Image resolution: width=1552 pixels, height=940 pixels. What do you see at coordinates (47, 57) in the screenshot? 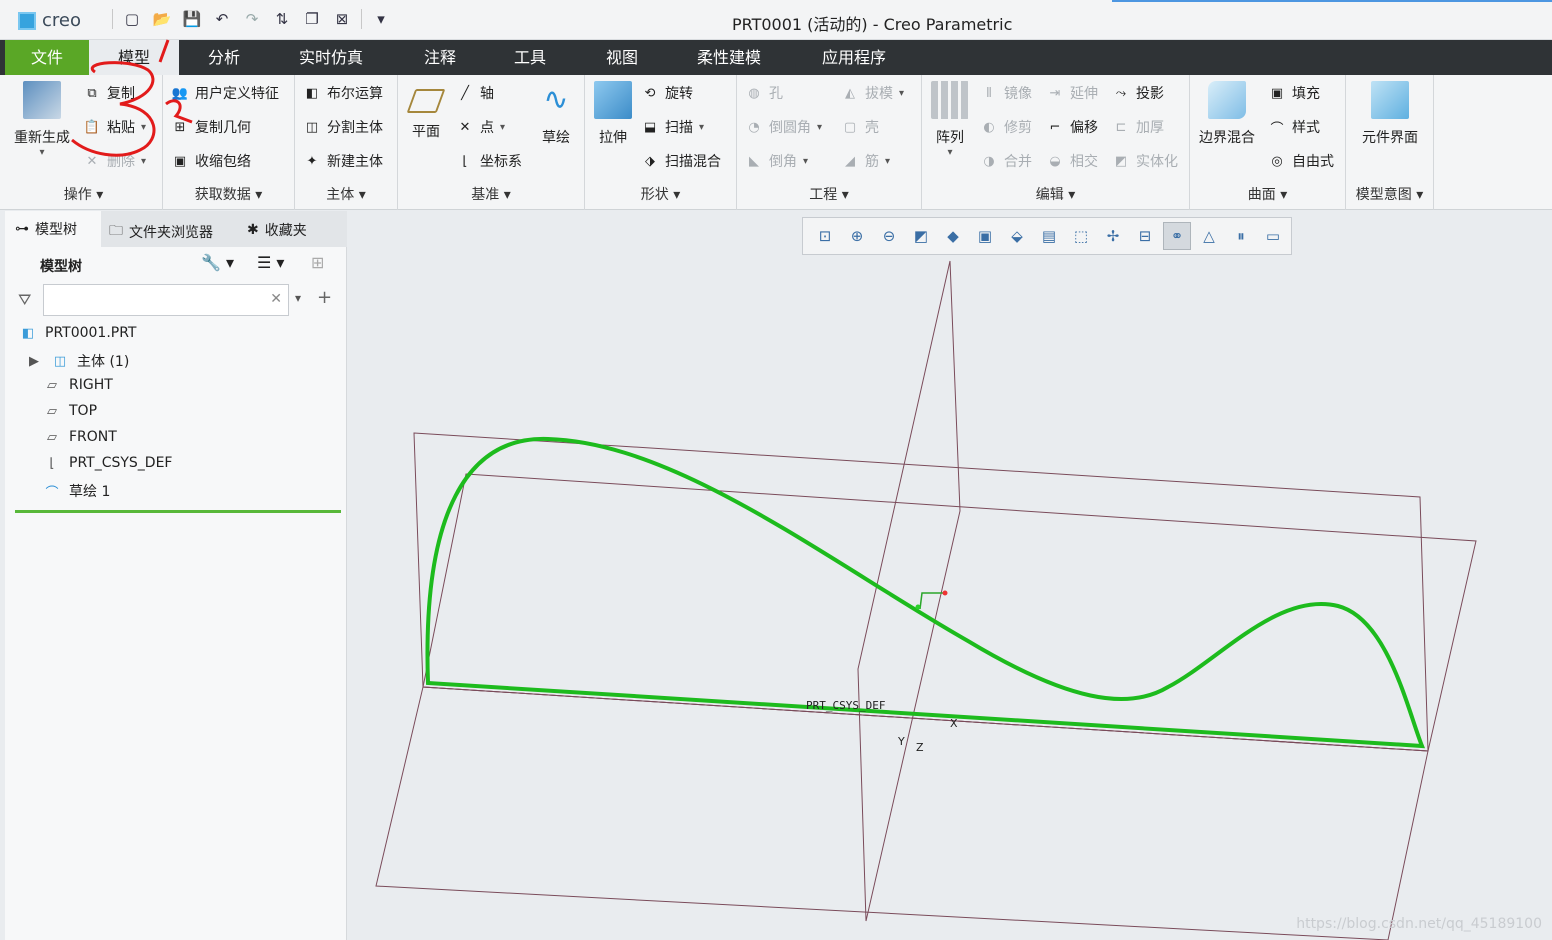
I see `tab-file: 文件` at bounding box center [47, 57].